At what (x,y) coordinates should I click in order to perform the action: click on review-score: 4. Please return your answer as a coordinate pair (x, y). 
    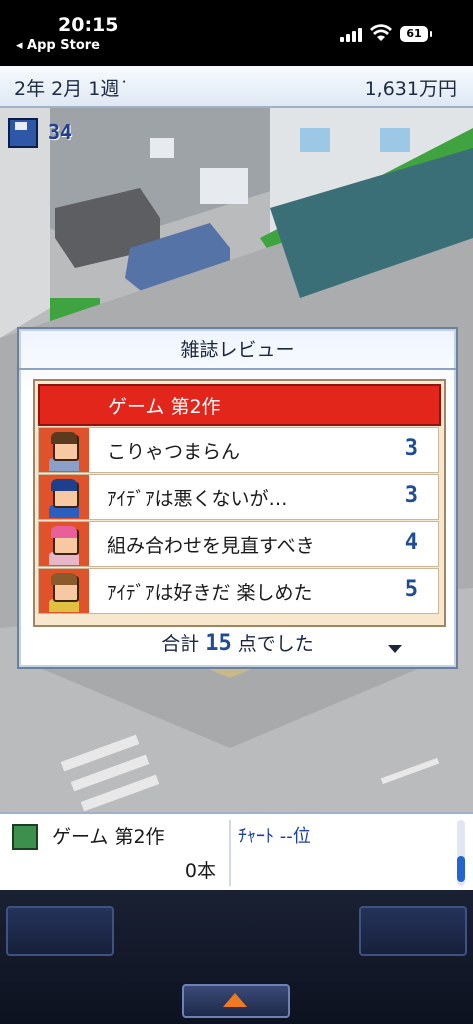
    Looking at the image, I should click on (411, 542).